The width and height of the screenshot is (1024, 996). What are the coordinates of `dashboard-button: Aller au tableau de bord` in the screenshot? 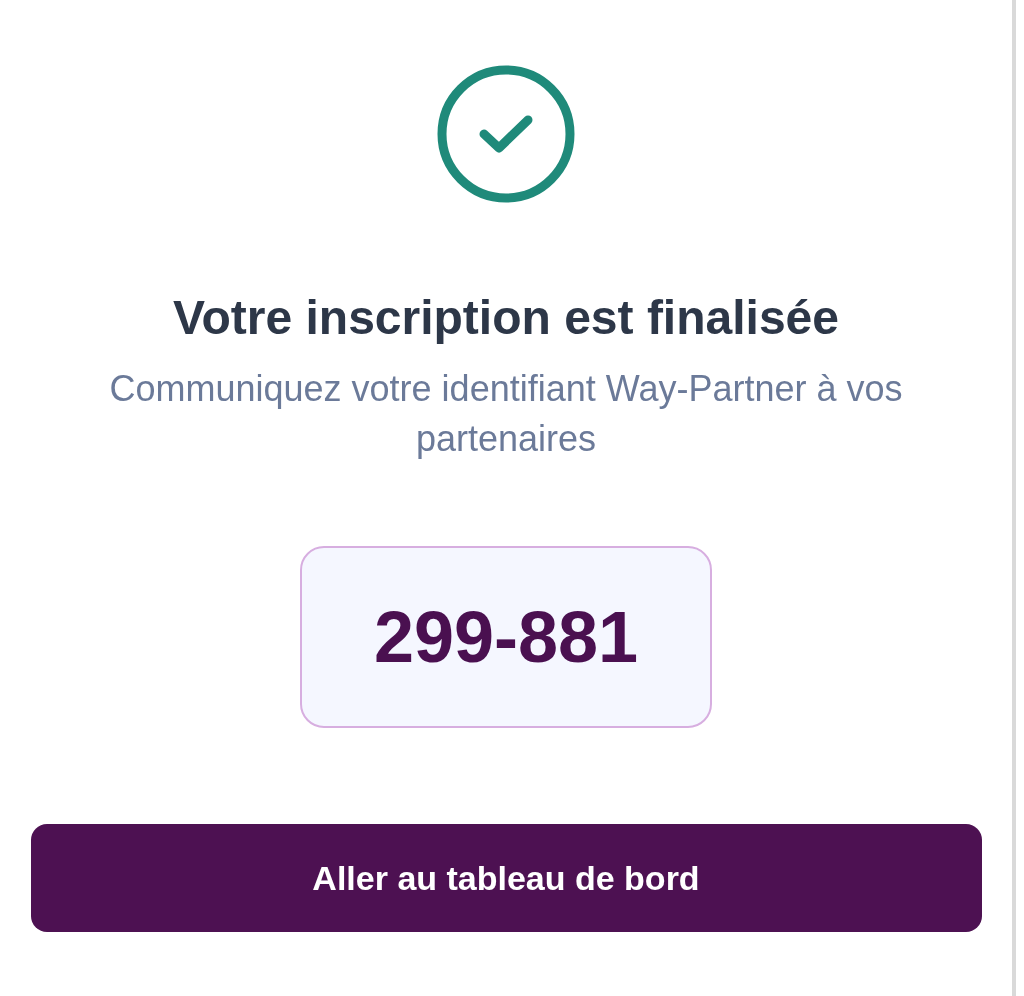 It's located at (506, 878).